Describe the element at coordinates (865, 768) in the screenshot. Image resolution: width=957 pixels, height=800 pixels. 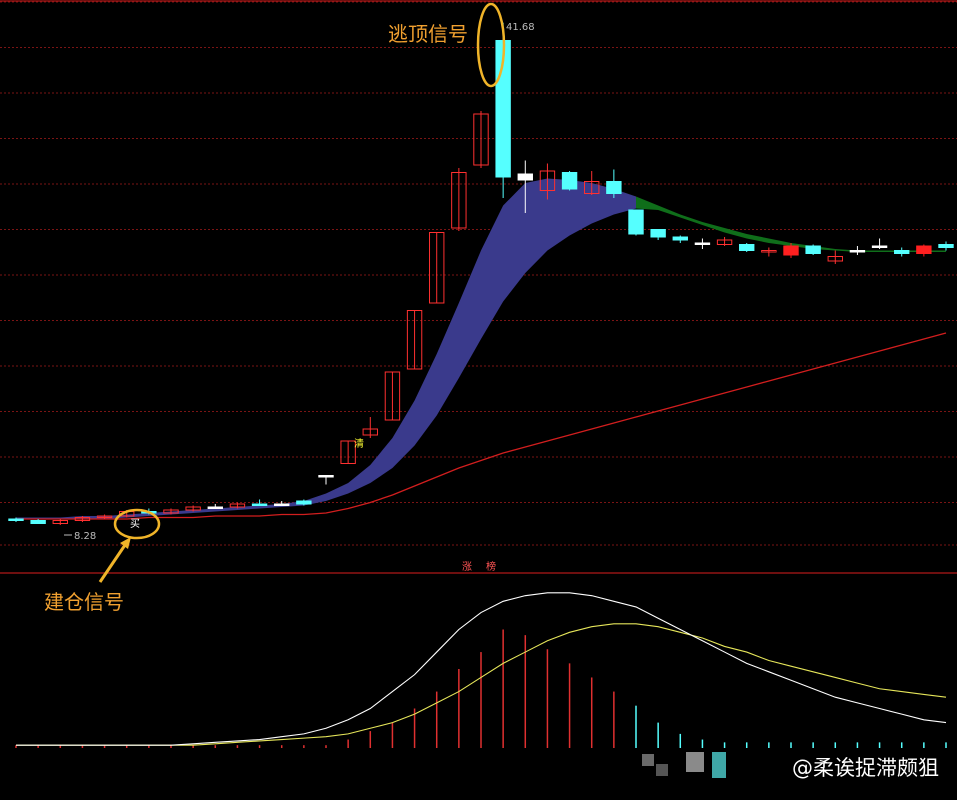
I see `watermark-text: @柔诶捉滞颇狙` at that location.